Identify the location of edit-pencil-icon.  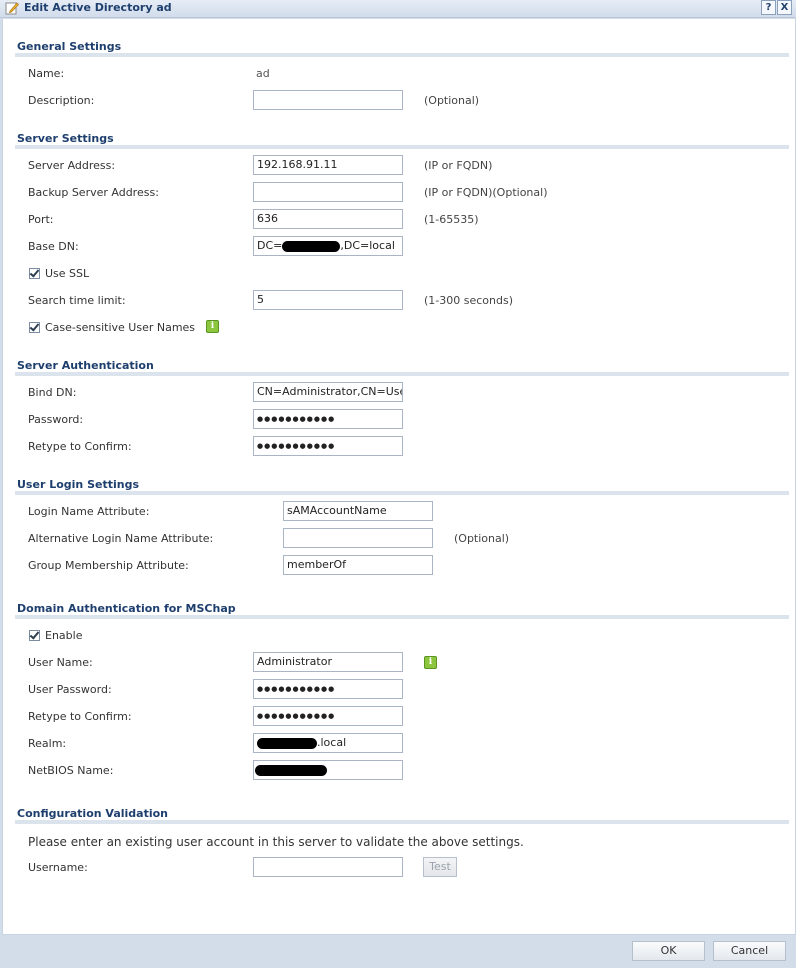
(12, 8).